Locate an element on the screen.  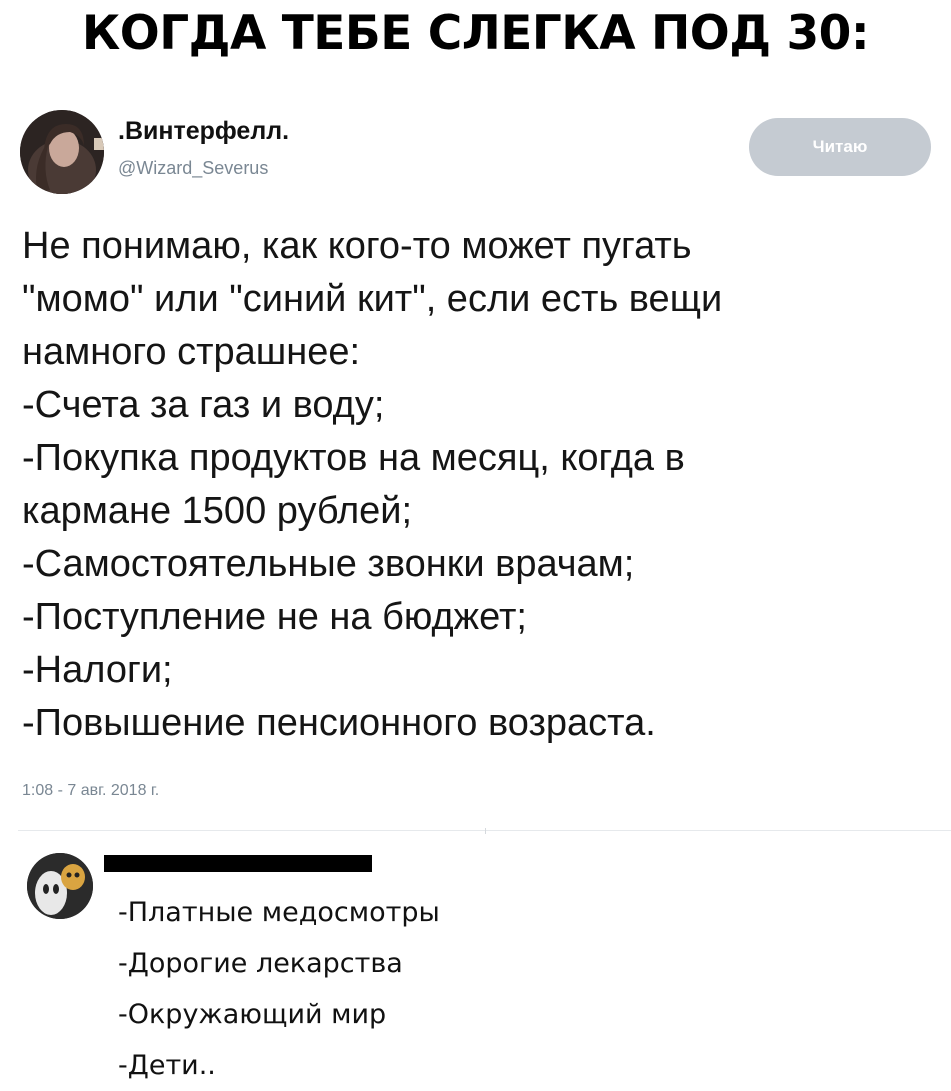
comment-line: -Дети.. is located at coordinates (167, 1065).